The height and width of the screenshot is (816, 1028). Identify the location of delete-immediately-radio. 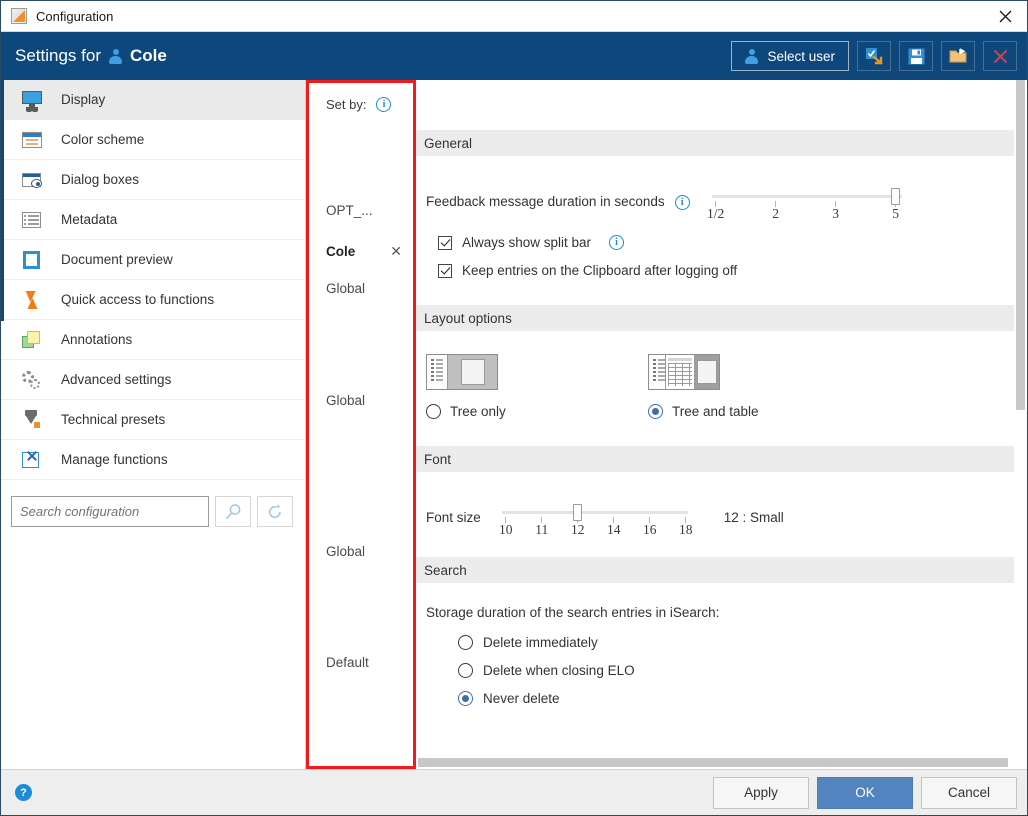
(465, 642).